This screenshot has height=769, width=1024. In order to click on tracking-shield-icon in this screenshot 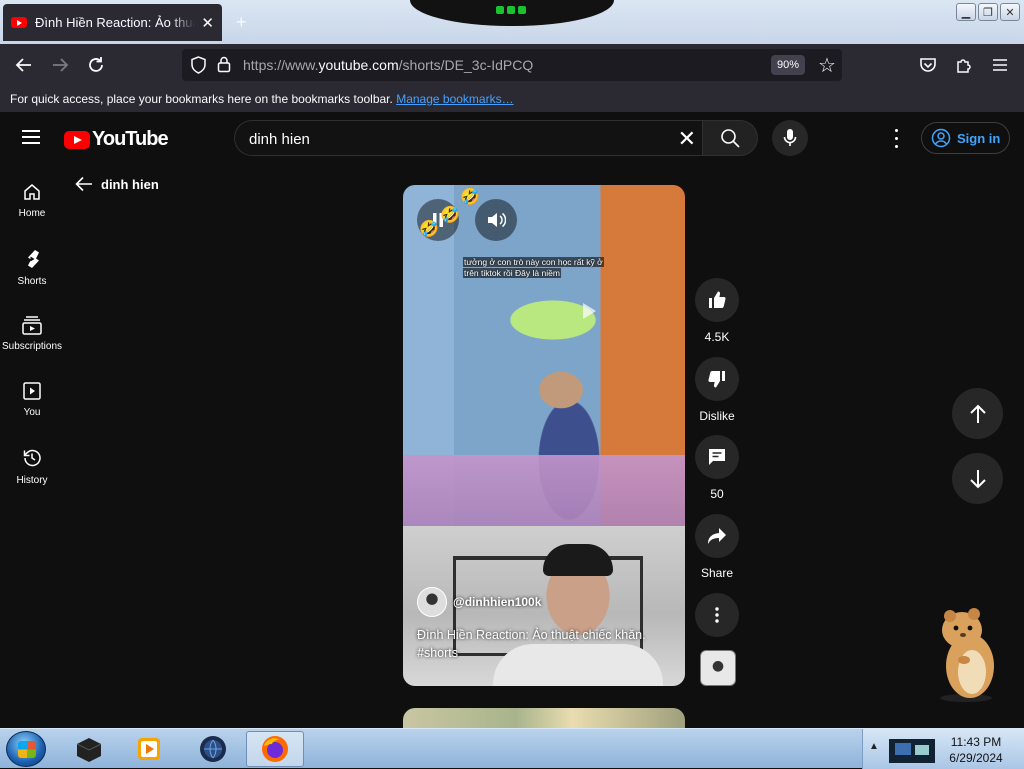, I will do `click(198, 67)`.